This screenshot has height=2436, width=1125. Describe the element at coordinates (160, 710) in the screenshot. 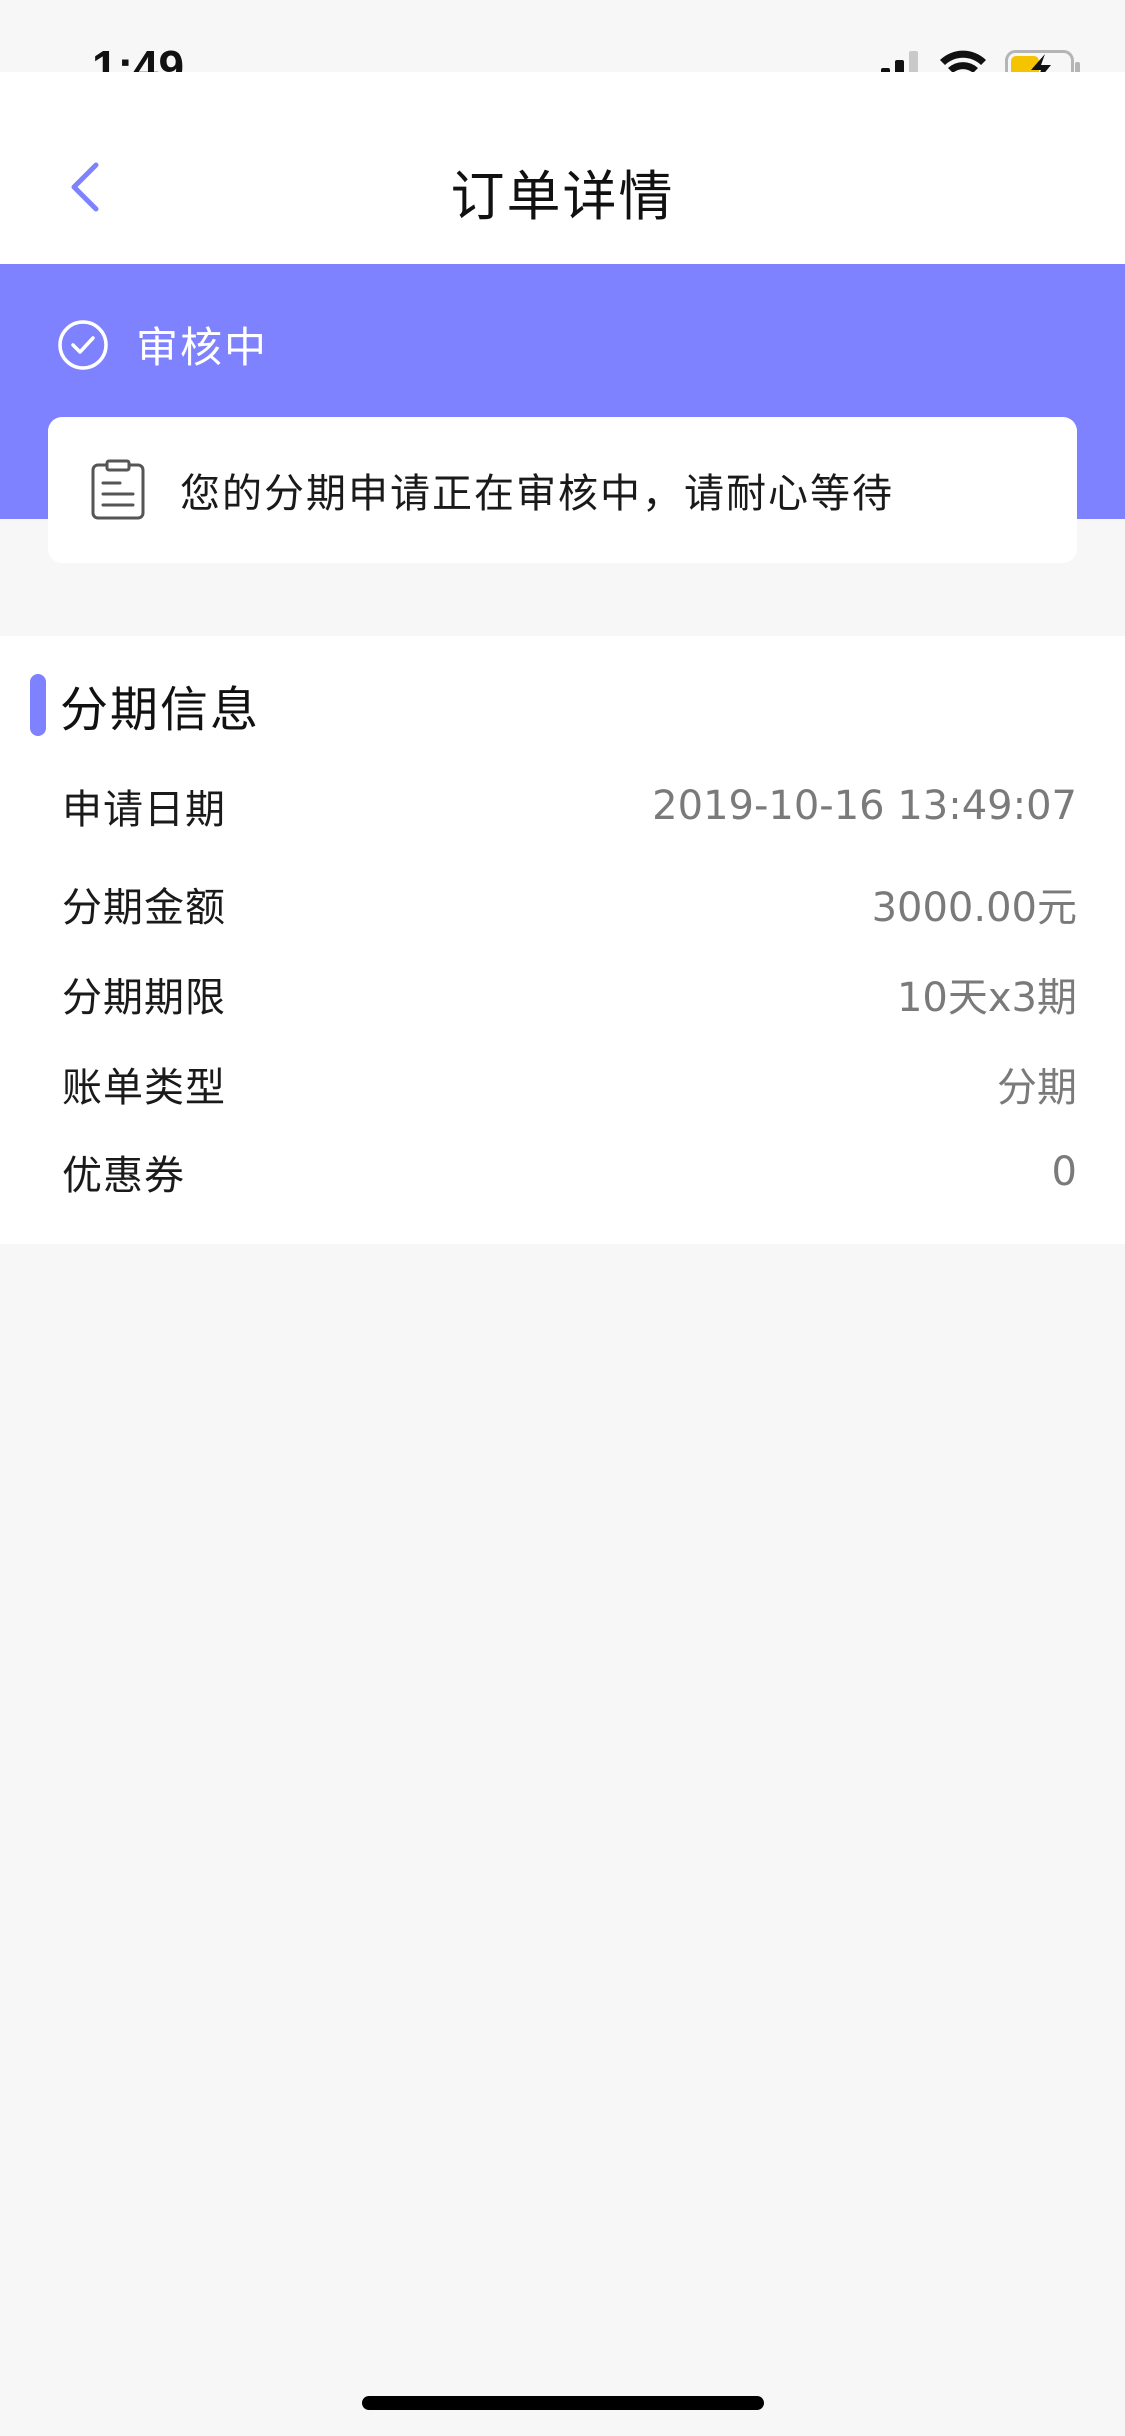

I see `section-title: 分期信息` at that location.